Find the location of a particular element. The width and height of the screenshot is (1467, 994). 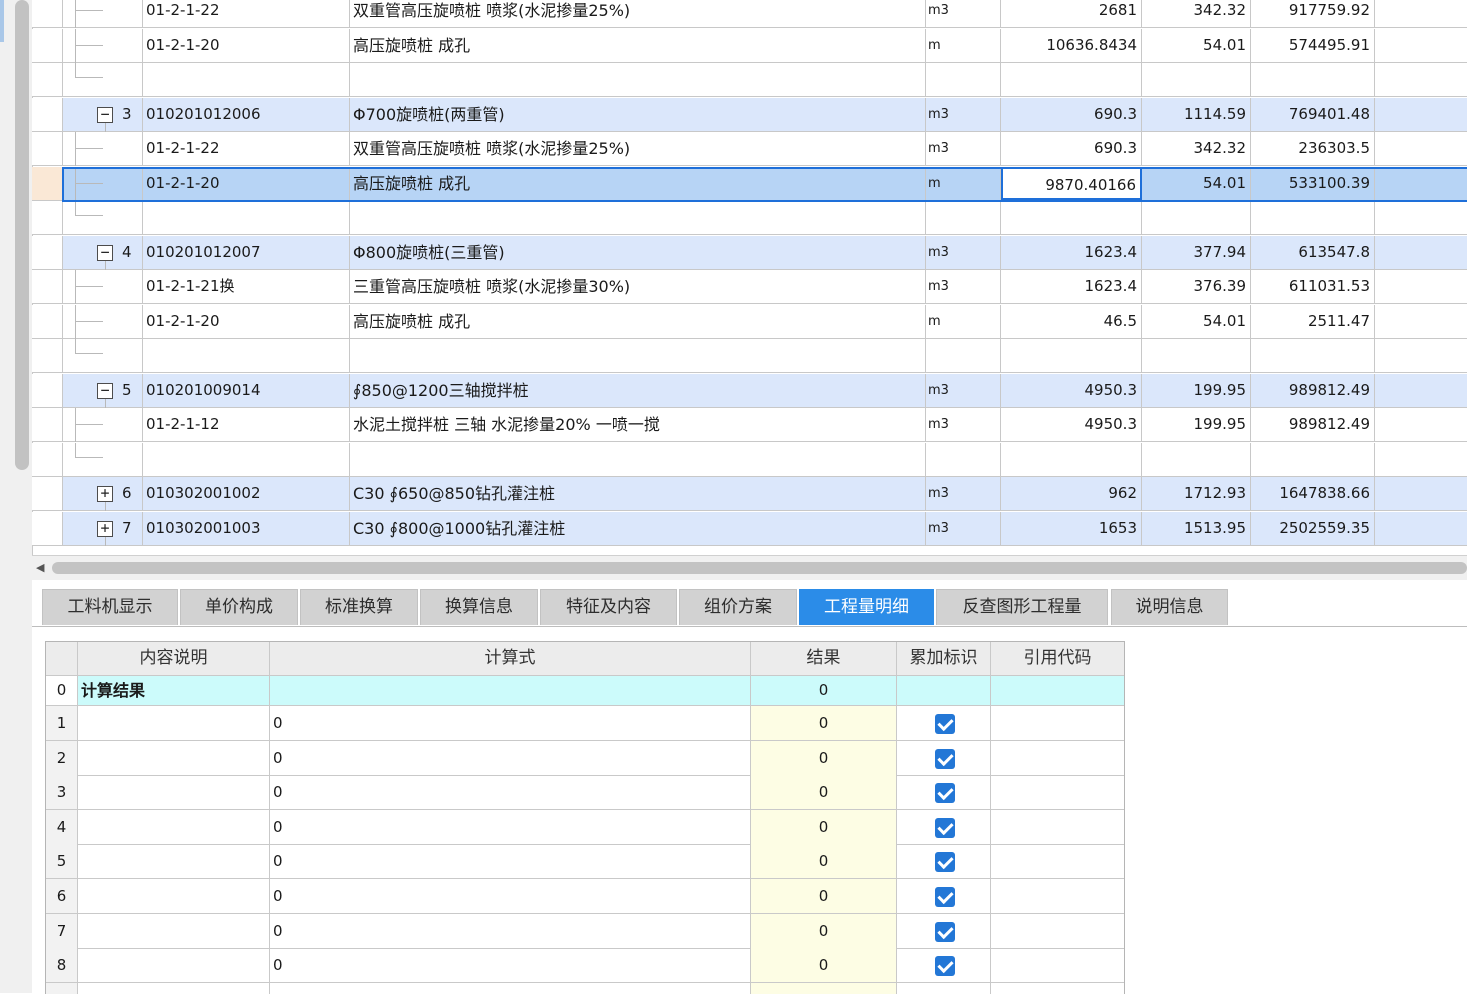

item-quantity: 9870.40166 is located at coordinates (1071, 183).